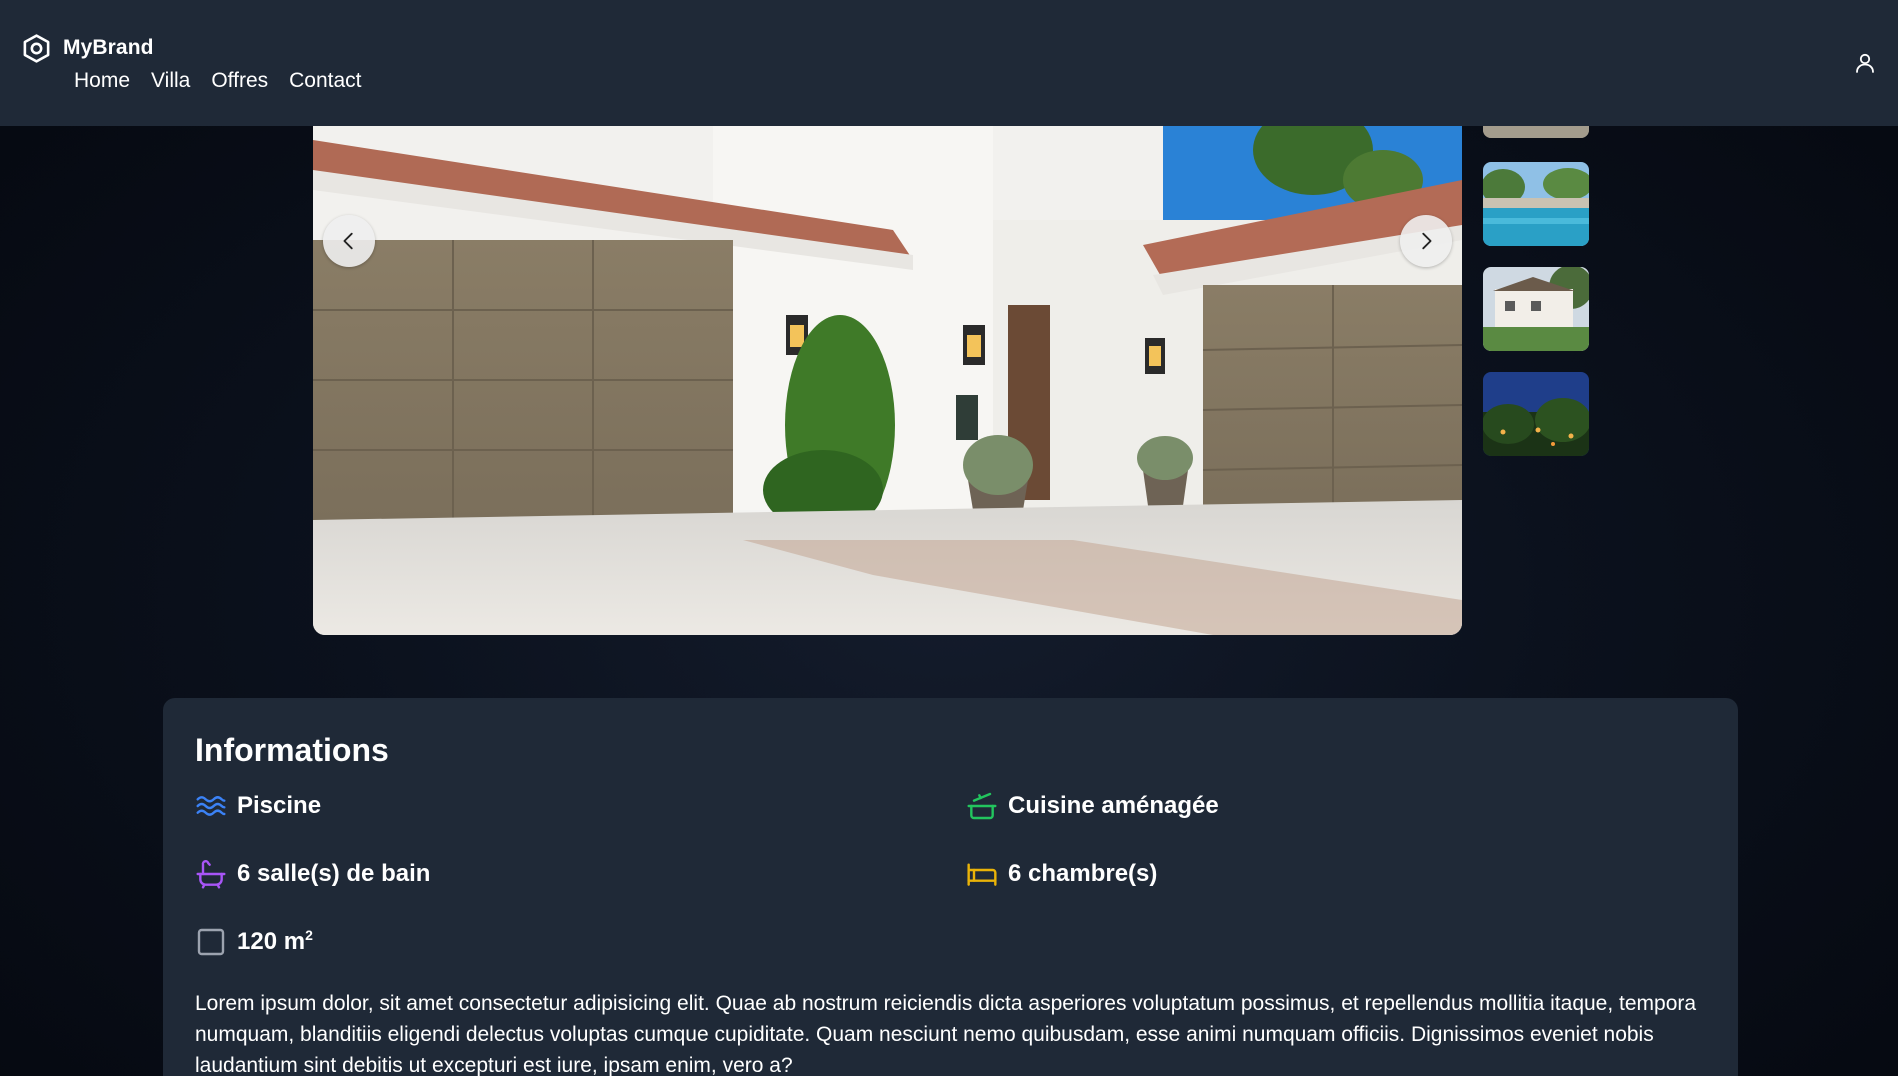  I want to click on hexagon-logo-icon, so click(36, 48).